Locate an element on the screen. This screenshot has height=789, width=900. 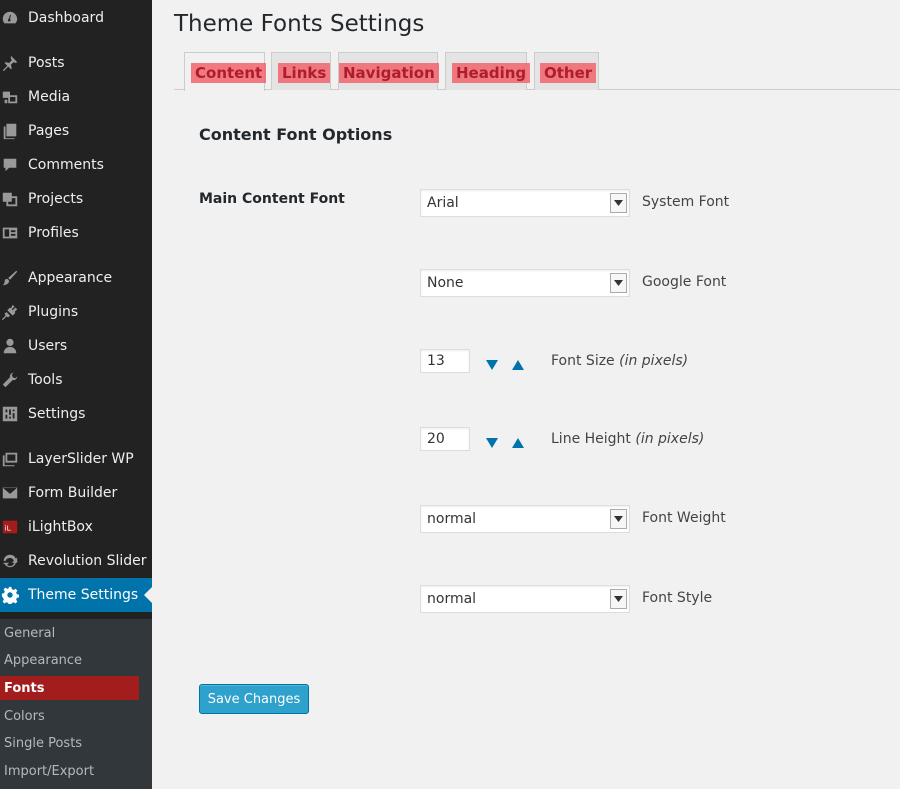
menu-item-posts: Posts is located at coordinates (76, 63).